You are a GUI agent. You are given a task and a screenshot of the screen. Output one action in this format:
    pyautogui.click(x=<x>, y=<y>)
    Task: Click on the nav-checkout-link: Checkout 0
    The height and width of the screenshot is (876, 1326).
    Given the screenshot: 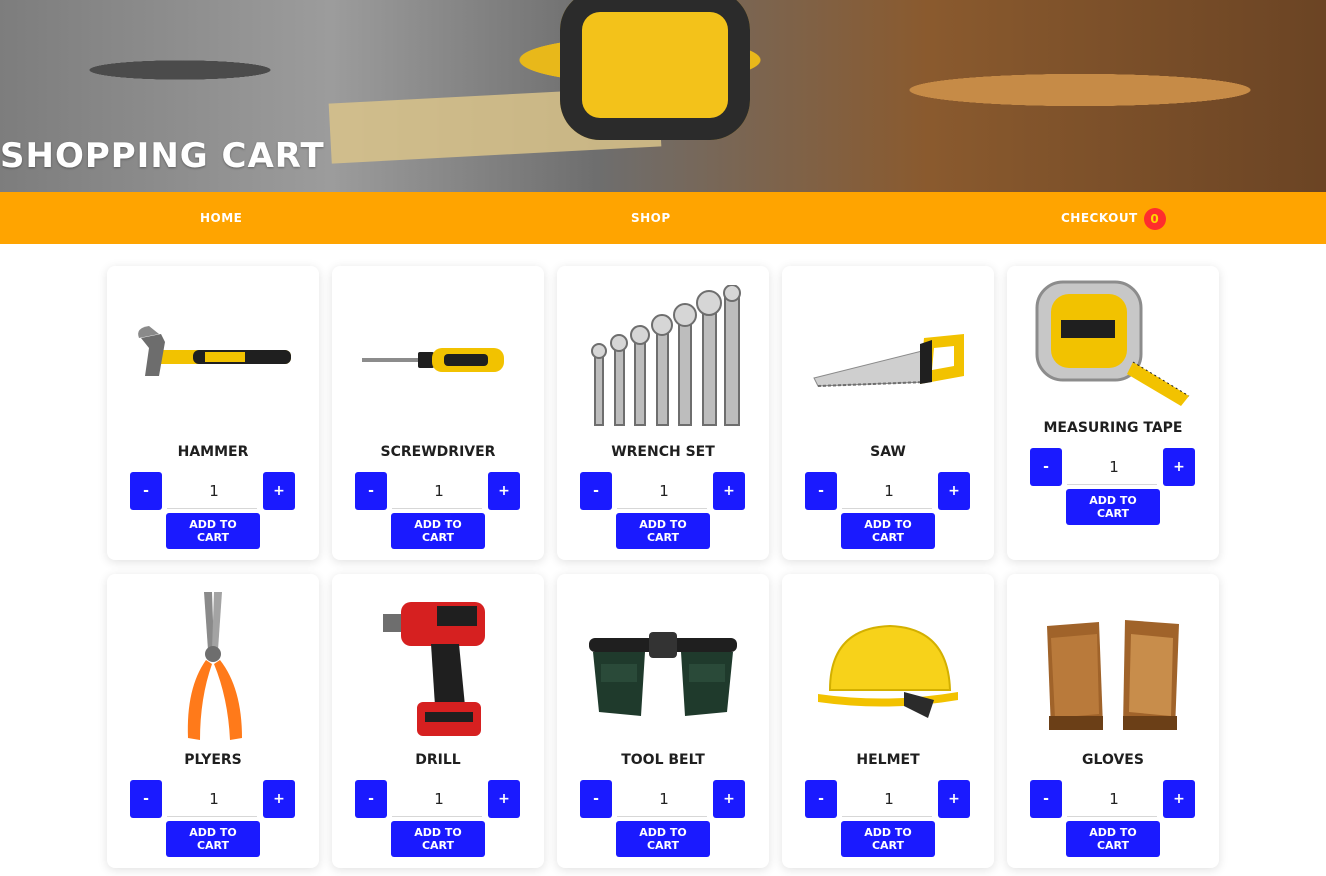 What is the action you would take?
    pyautogui.click(x=1113, y=218)
    